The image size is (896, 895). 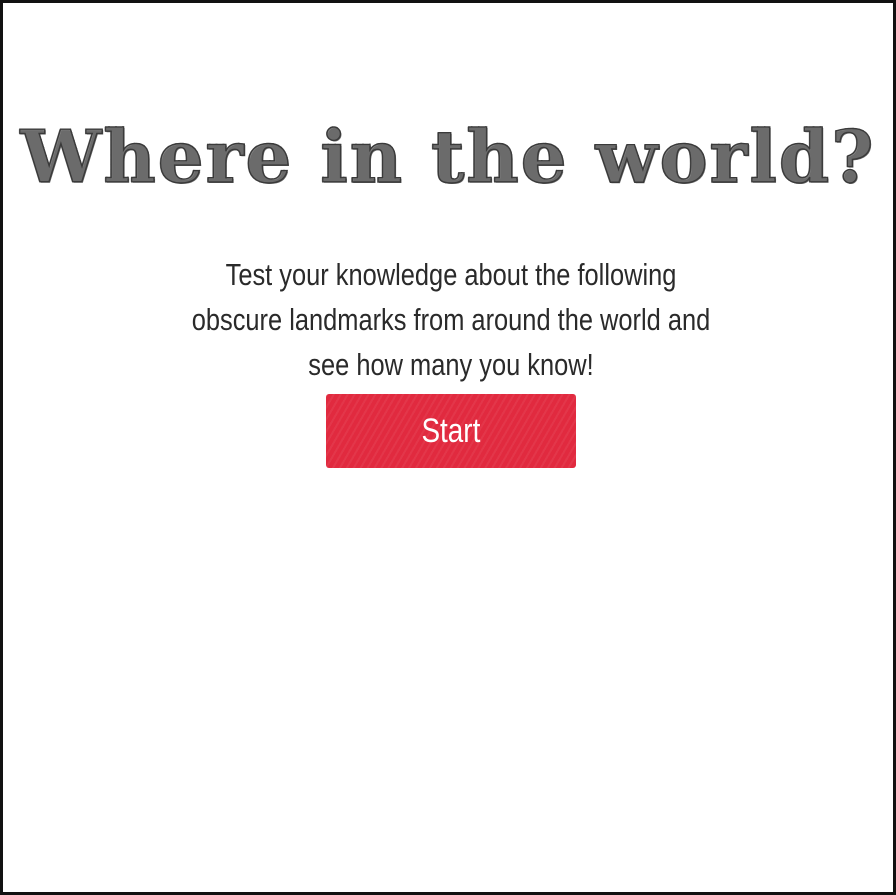 I want to click on start-button: Start, so click(x=451, y=431).